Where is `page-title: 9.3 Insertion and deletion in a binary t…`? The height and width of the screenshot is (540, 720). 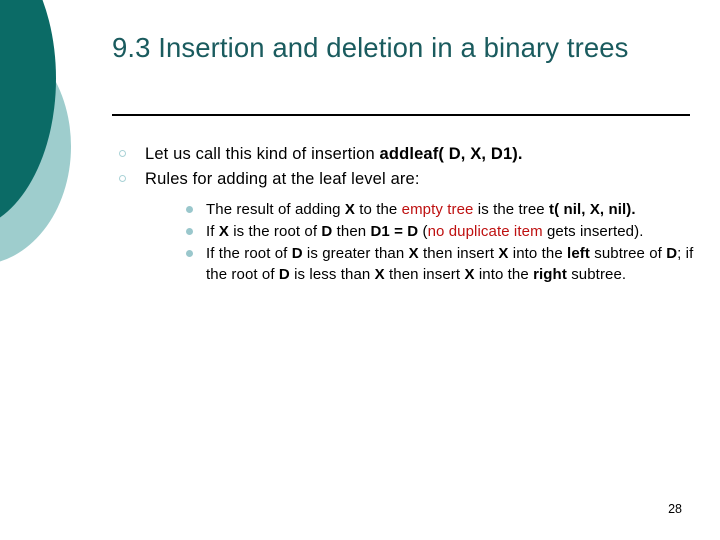
page-title: 9.3 Insertion and deletion in a binary t… is located at coordinates (370, 47).